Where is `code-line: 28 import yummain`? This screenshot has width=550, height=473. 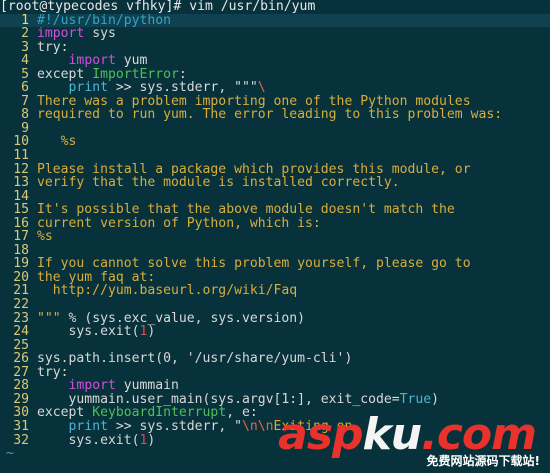
code-line: 28 import yummain is located at coordinates (275, 386).